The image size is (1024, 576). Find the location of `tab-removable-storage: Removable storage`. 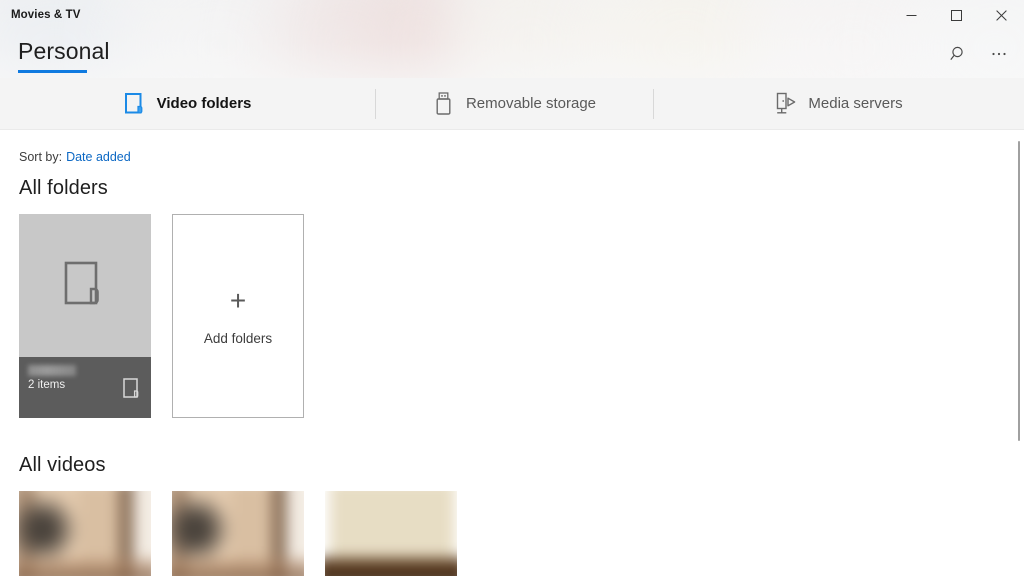

tab-removable-storage: Removable storage is located at coordinates (514, 104).